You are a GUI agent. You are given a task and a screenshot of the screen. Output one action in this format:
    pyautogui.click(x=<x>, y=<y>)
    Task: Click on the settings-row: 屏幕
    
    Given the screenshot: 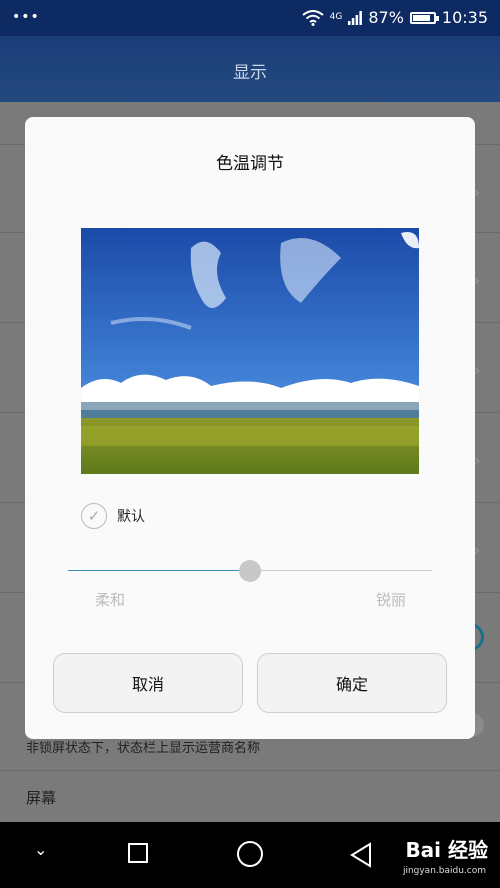 What is the action you would take?
    pyautogui.click(x=250, y=796)
    